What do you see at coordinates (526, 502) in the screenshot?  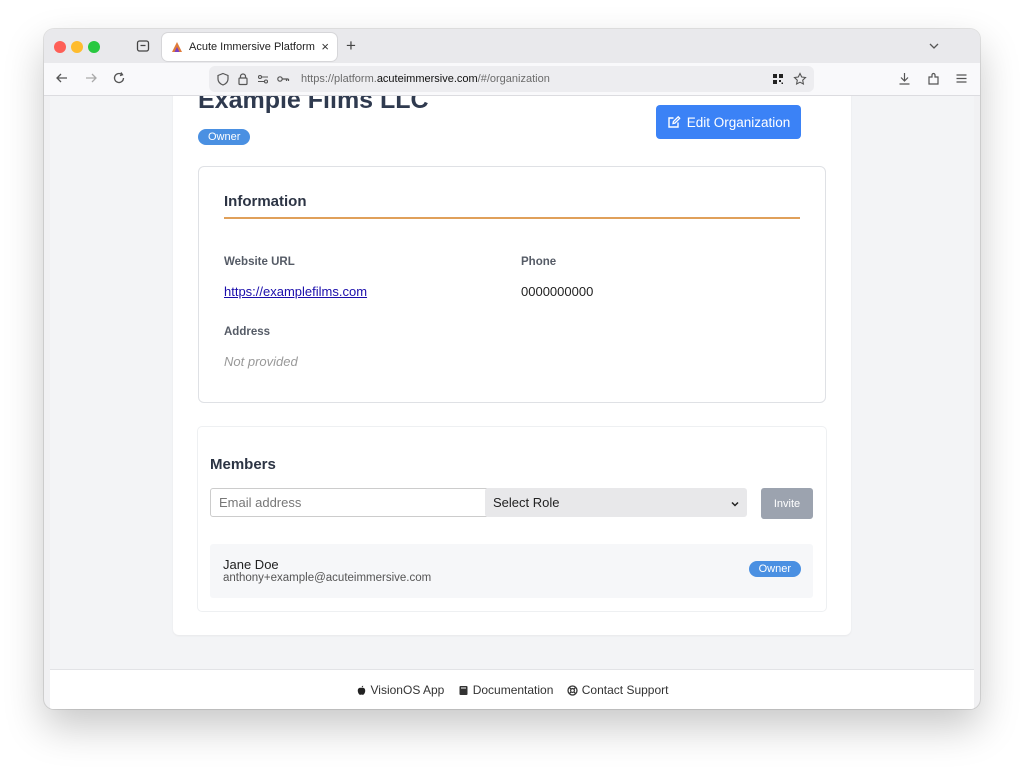 I see `role-select-value: Select Role` at bounding box center [526, 502].